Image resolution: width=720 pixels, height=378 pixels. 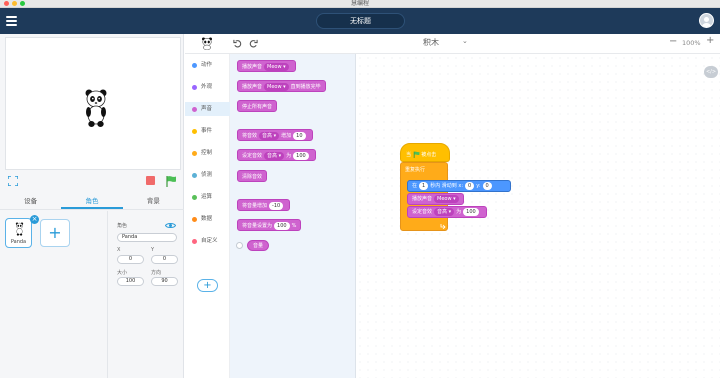 I want to click on project-title-field: 无标题, so click(x=360, y=21).